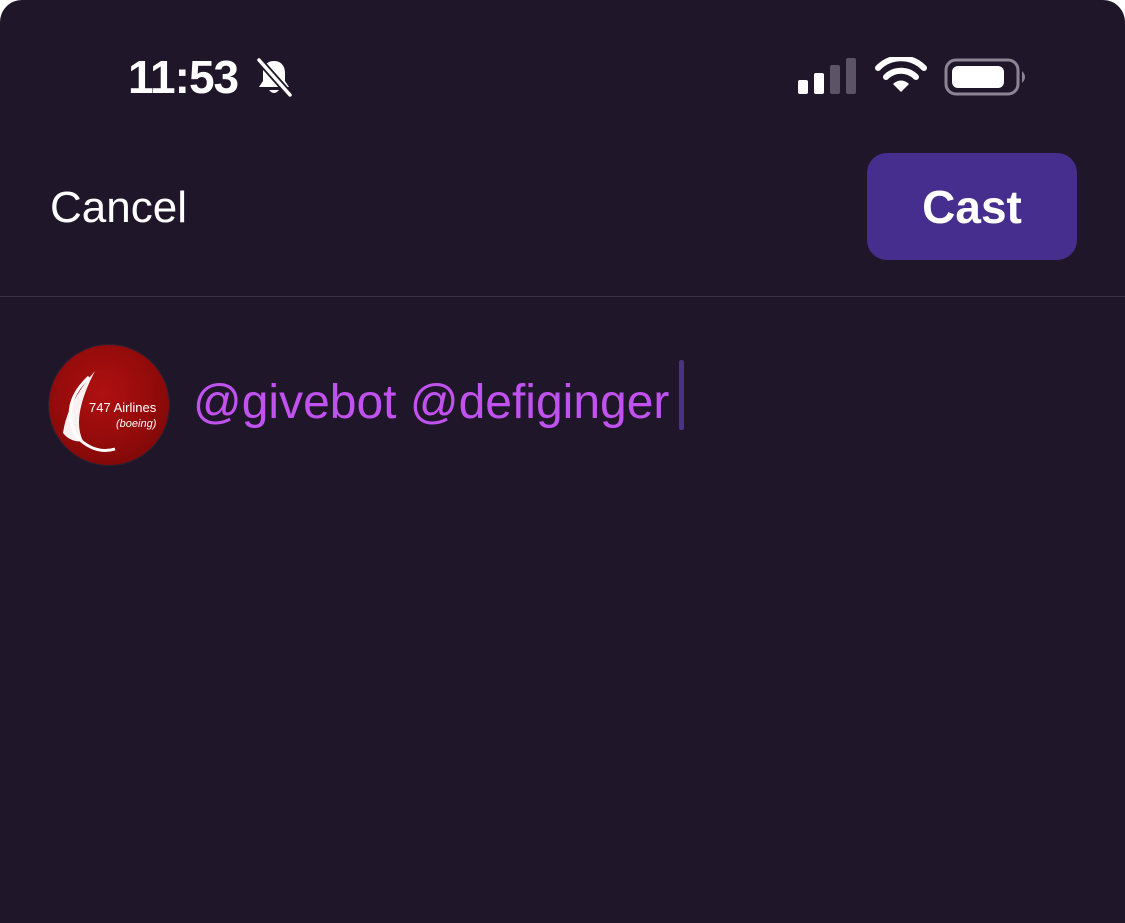 This screenshot has height=923, width=1125. I want to click on status-time: 11:53, so click(183, 77).